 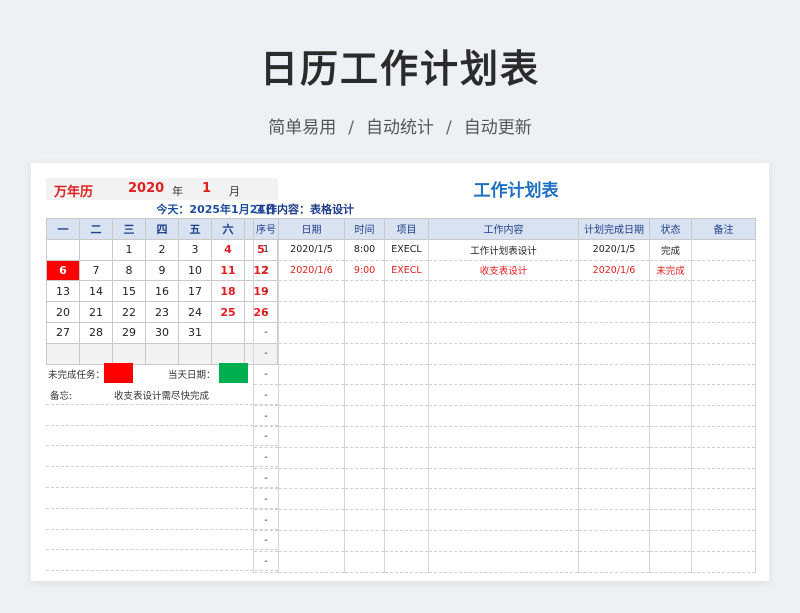 What do you see at coordinates (63, 291) in the screenshot?
I see `calendar-day: 13` at bounding box center [63, 291].